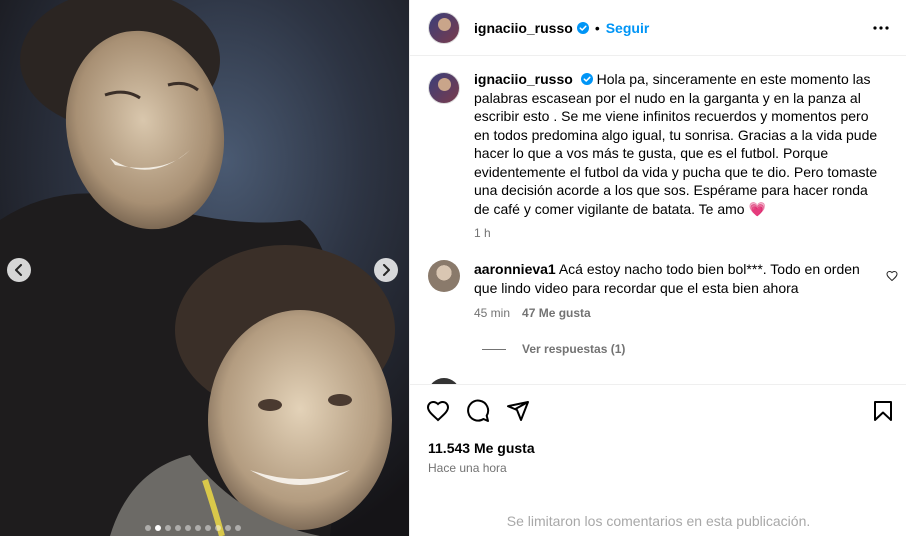  Describe the element at coordinates (883, 411) in the screenshot. I see `bookmark-icon` at that location.